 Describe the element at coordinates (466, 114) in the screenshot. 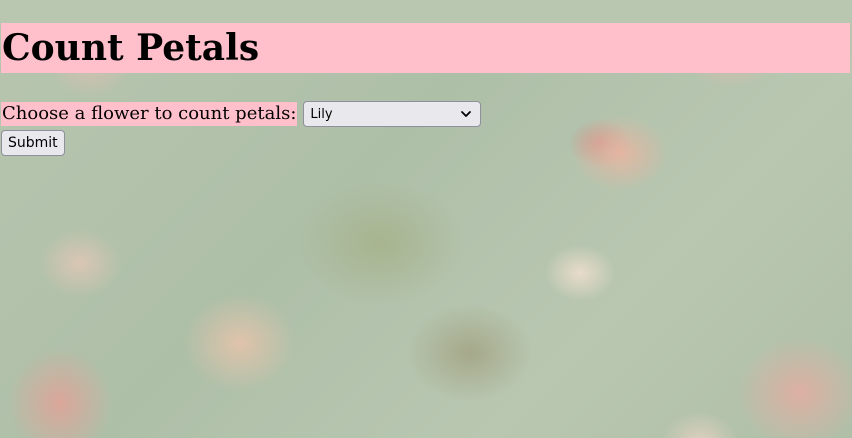

I see `chevron-down-icon` at that location.